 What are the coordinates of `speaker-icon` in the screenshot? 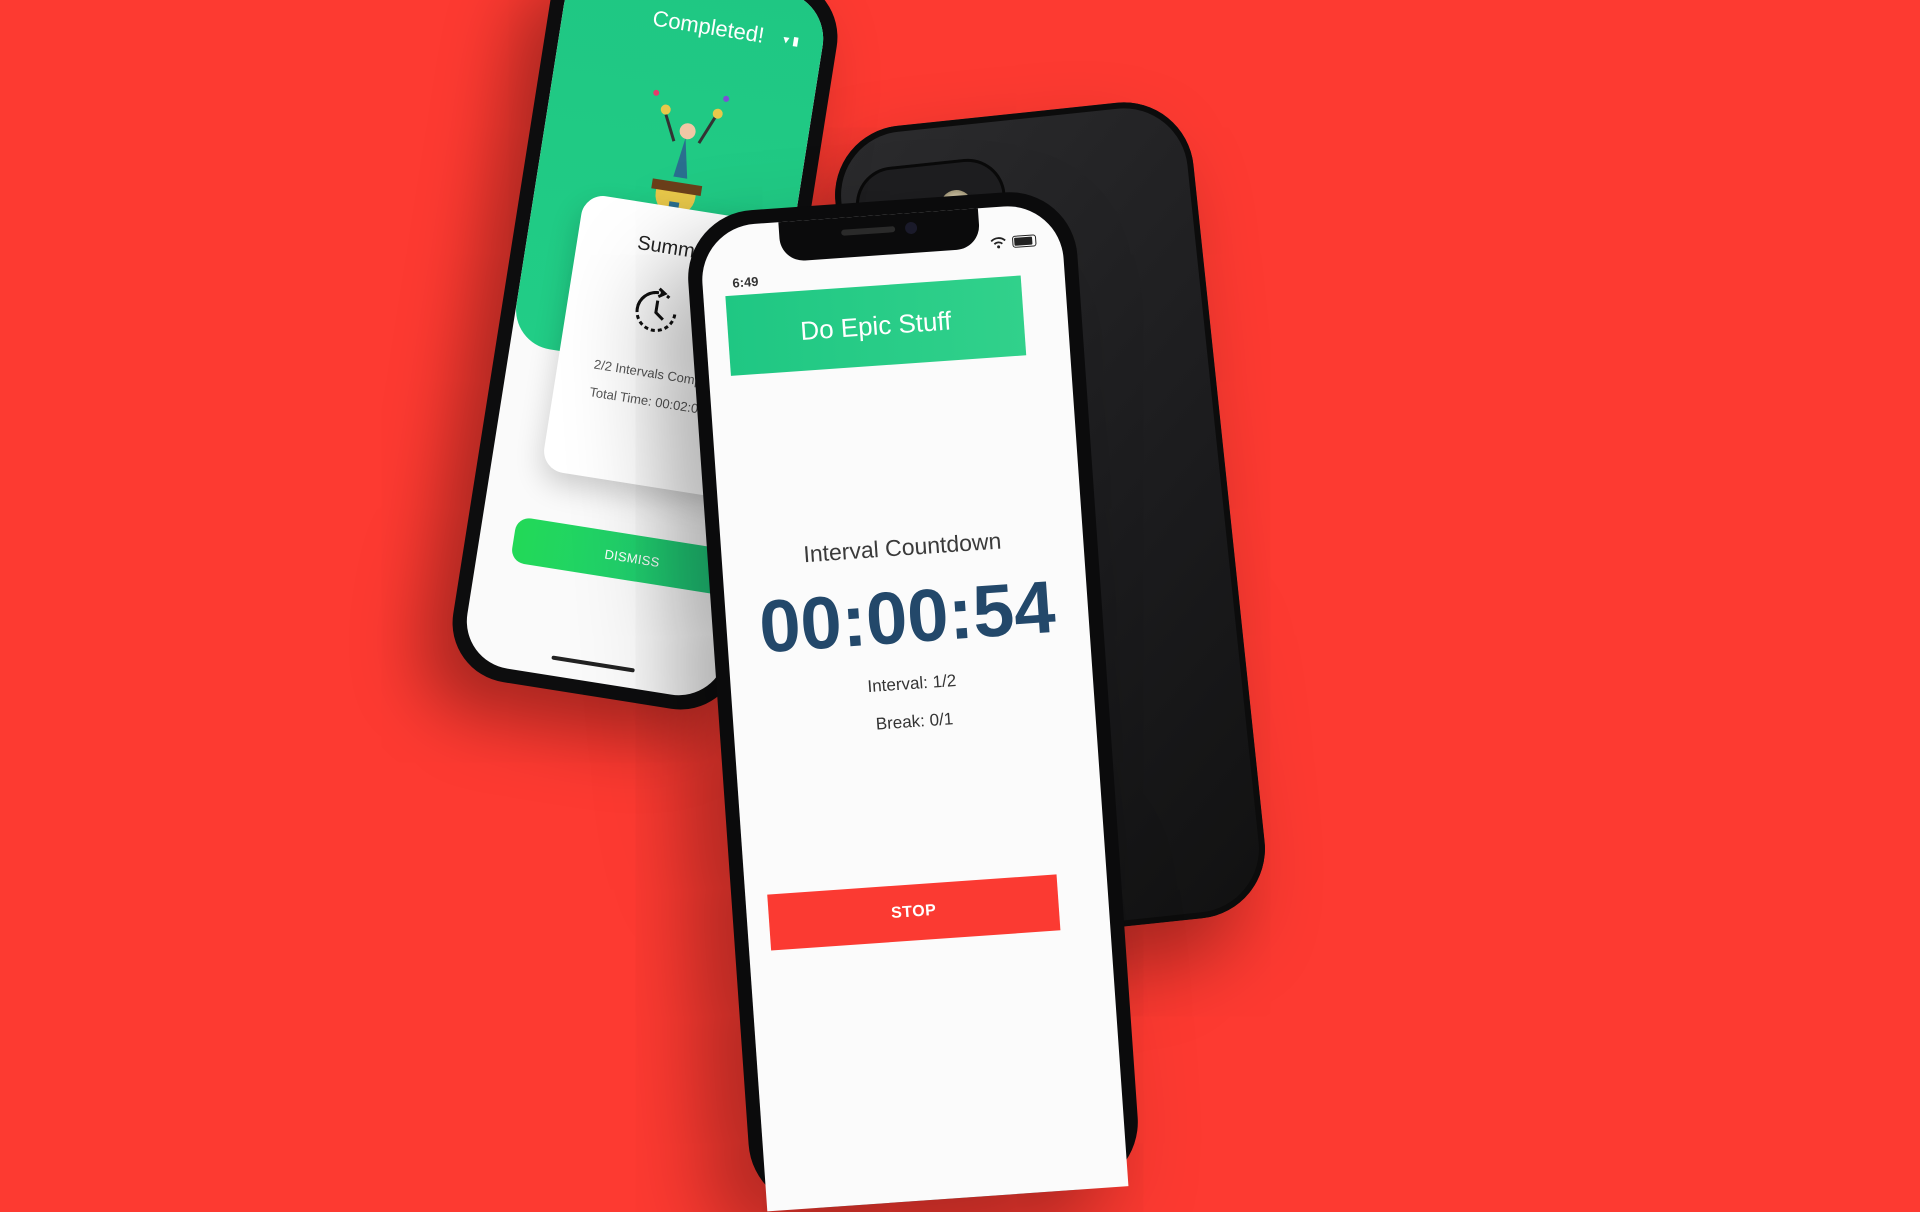 It's located at (868, 231).